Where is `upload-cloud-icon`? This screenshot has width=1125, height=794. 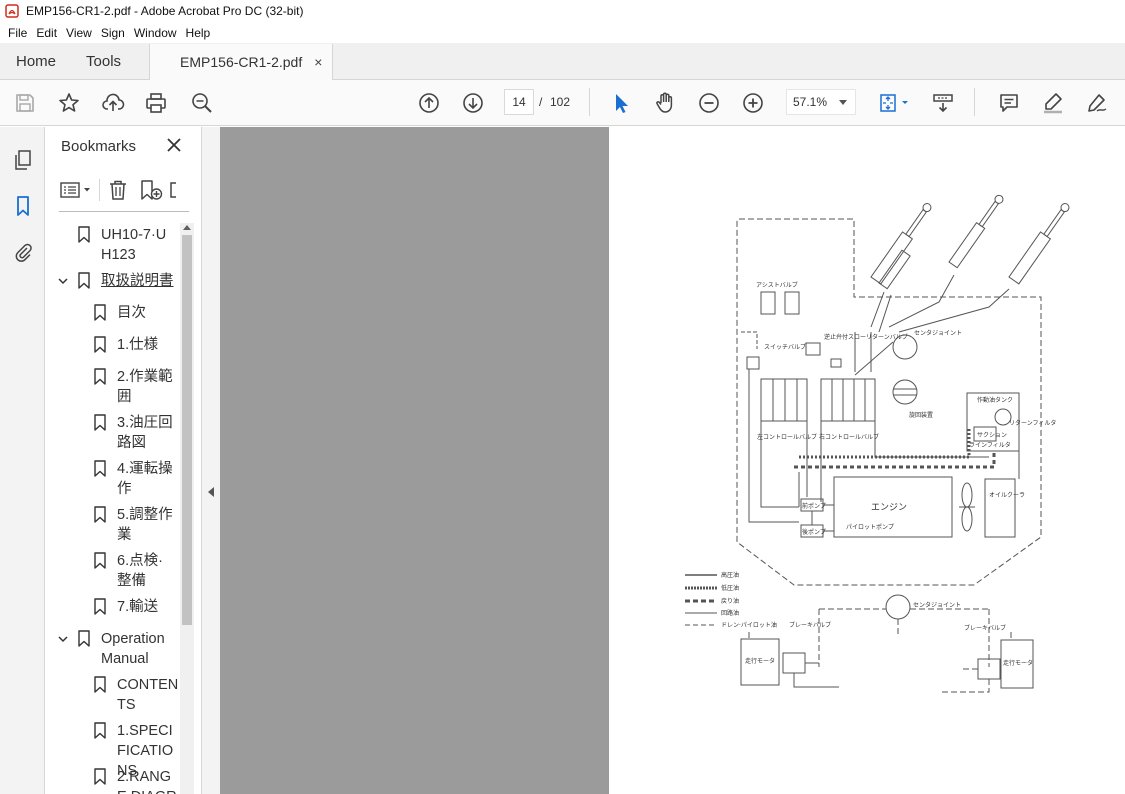 upload-cloud-icon is located at coordinates (113, 103).